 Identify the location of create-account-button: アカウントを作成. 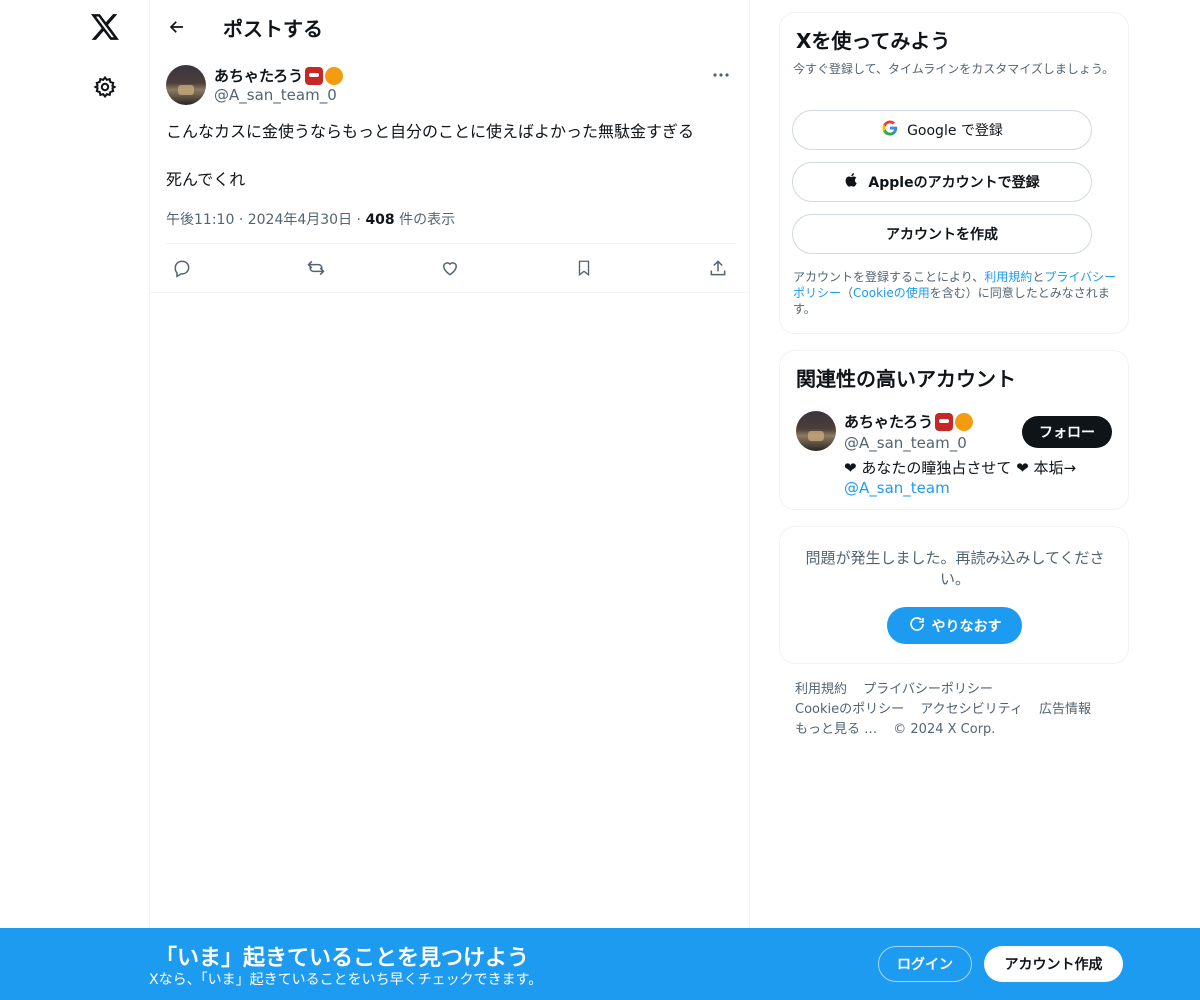
(942, 234).